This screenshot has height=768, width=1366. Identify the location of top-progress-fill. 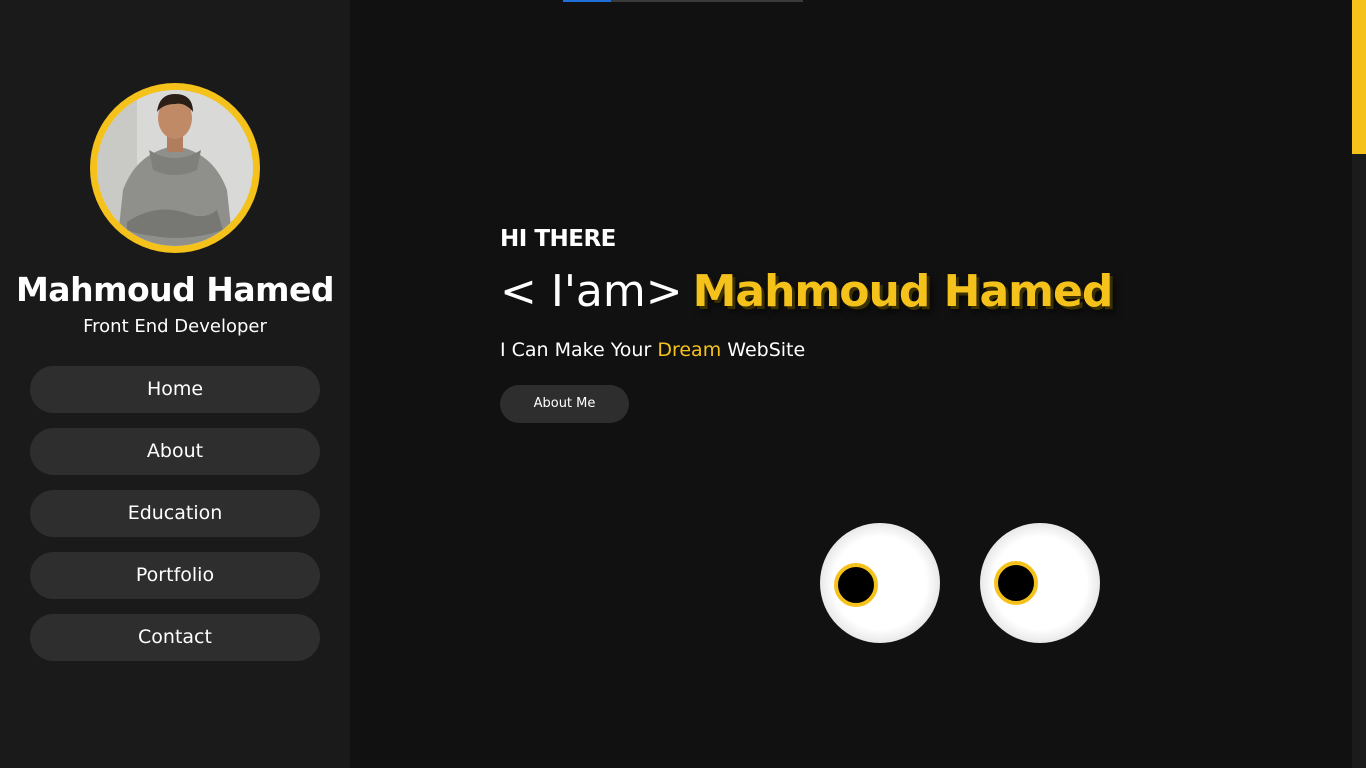
(587, 1).